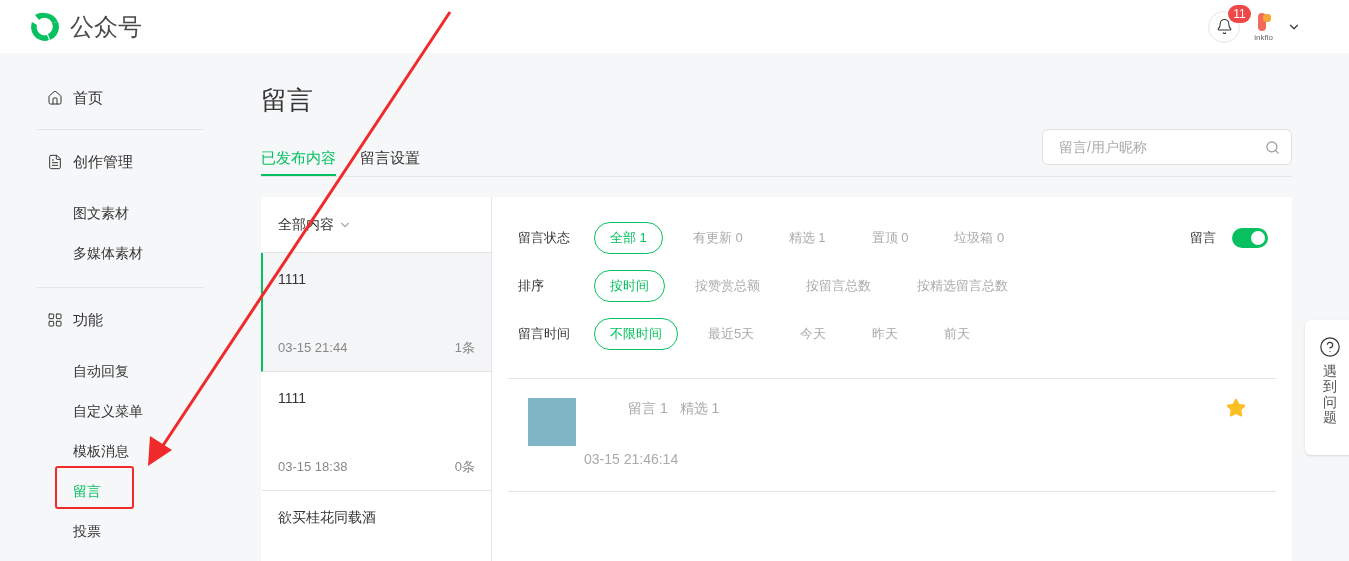 Image resolution: width=1349 pixels, height=561 pixels. I want to click on filter-option: 最近5天, so click(731, 334).